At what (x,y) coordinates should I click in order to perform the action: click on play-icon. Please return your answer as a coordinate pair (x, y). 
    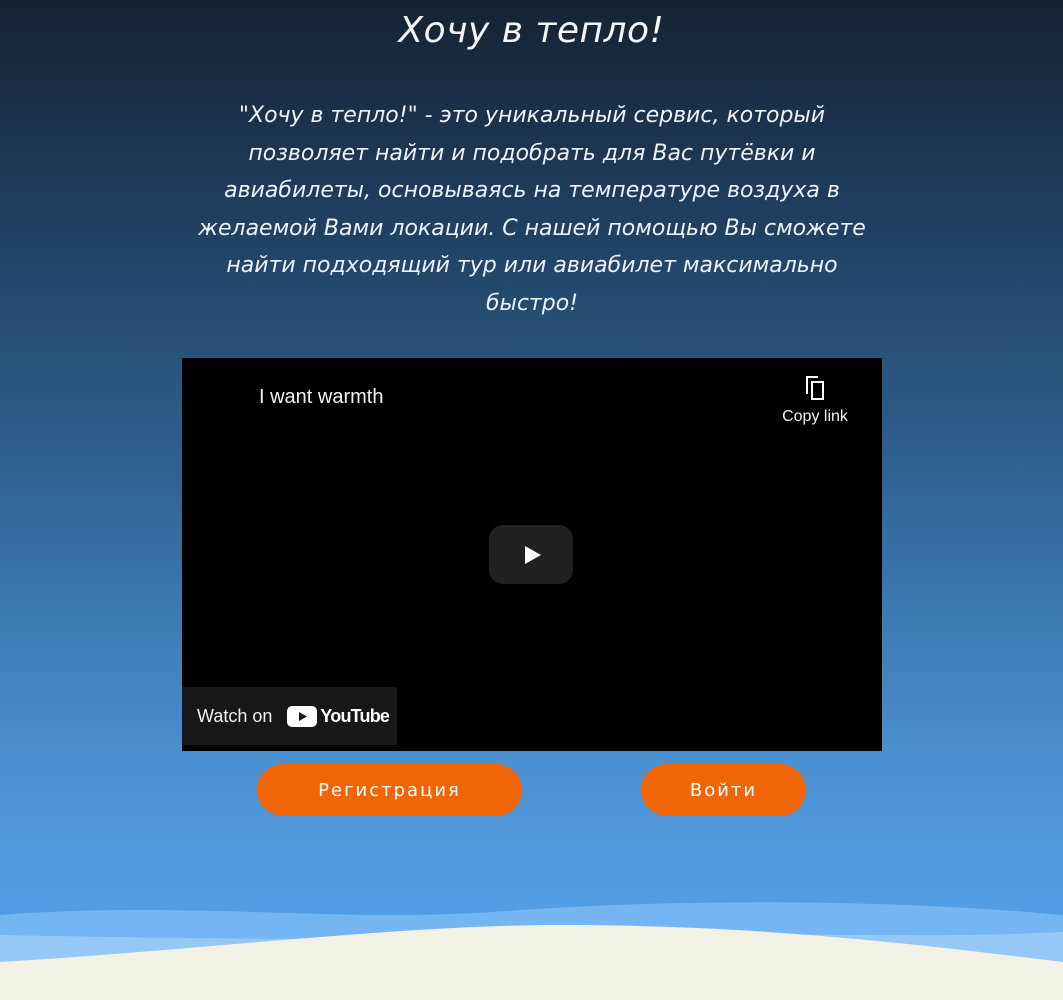
    Looking at the image, I should click on (533, 554).